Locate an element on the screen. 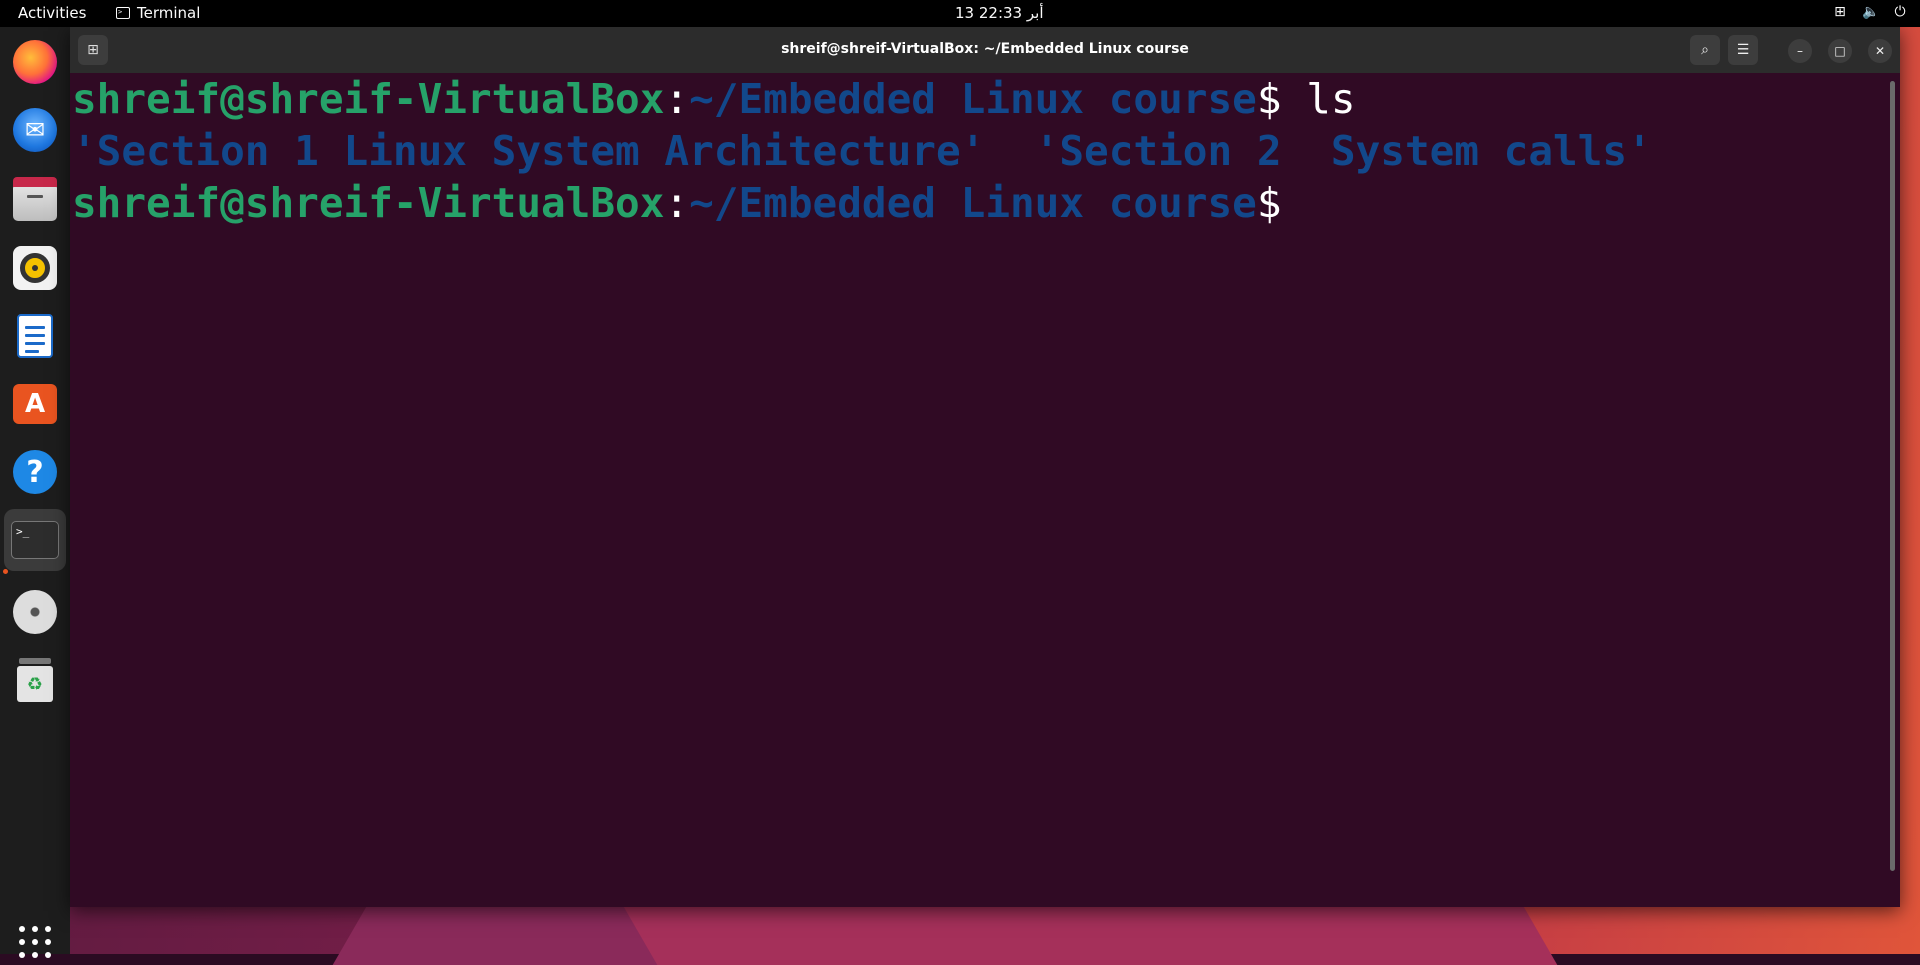 The width and height of the screenshot is (1920, 965). app-menu: > Terminal is located at coordinates (158, 13).